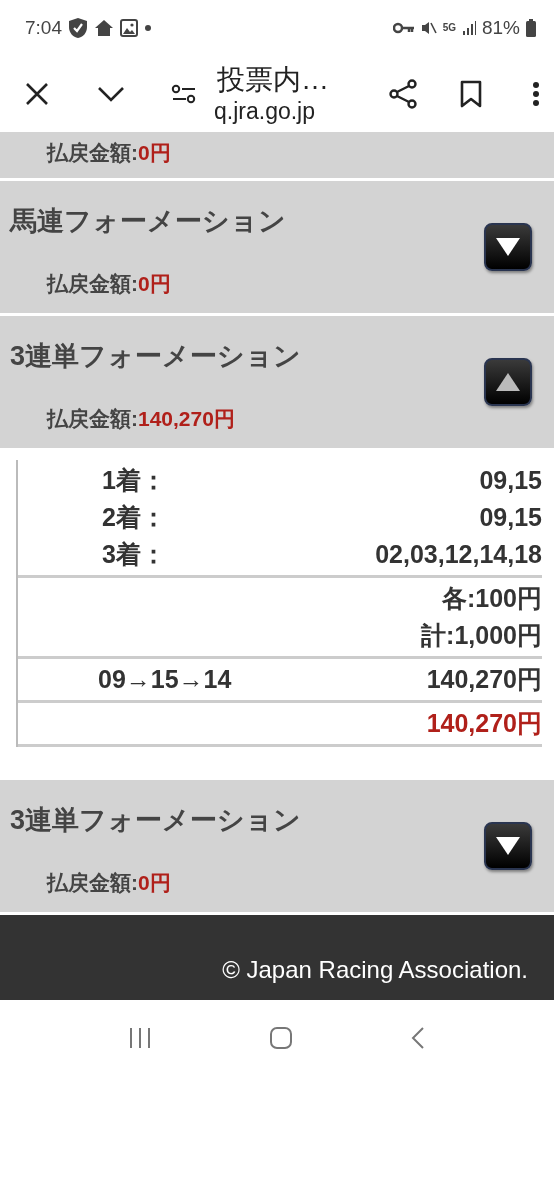  Describe the element at coordinates (468, 27) in the screenshot. I see `signal-icon` at that location.